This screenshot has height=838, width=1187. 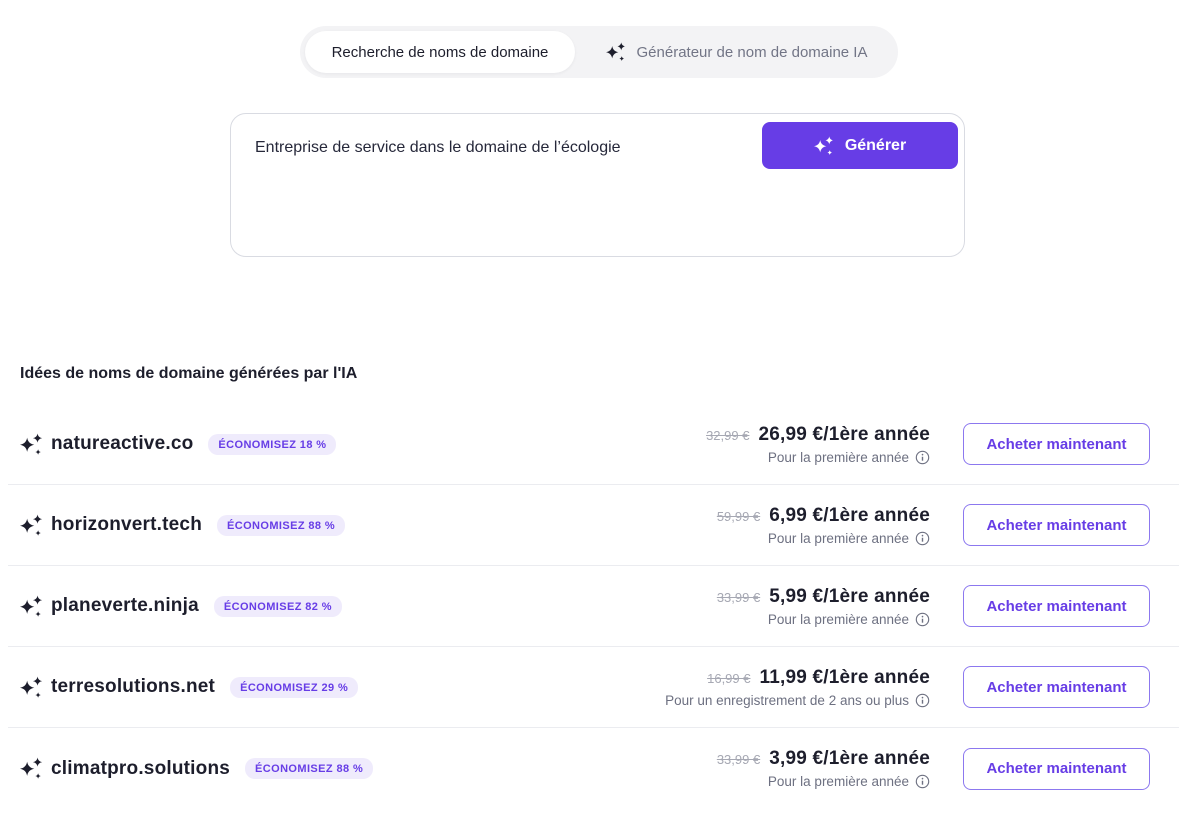 I want to click on price-note: Pour un enregistrement de 2 ans ou plus, so click(x=787, y=700).